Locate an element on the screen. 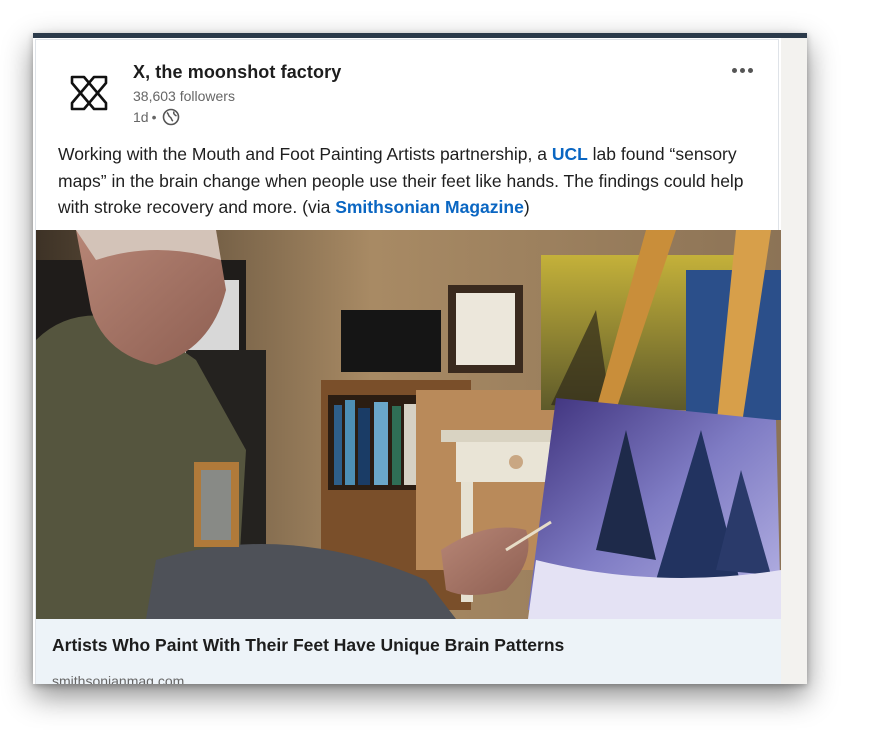 This screenshot has width=872, height=749. feed-gutter is located at coordinates (794, 361).